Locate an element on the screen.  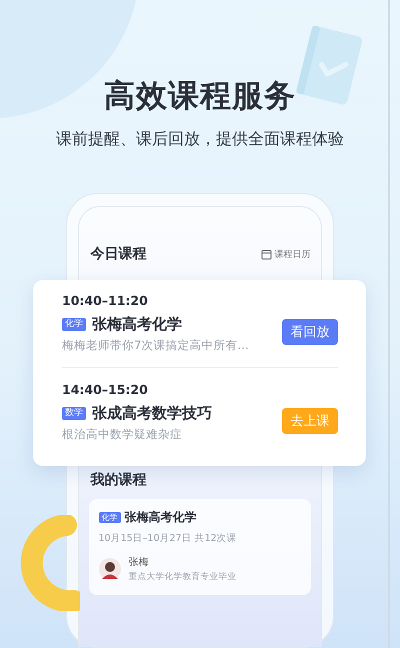
section-heading: 我的课程 is located at coordinates (118, 480).